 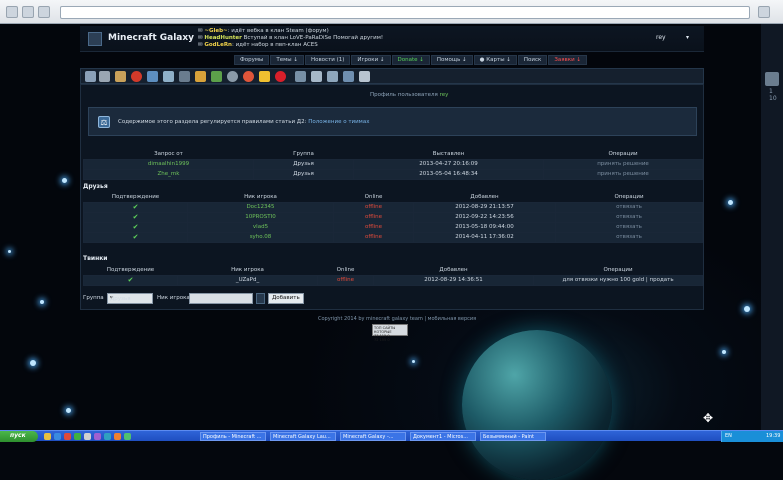 What do you see at coordinates (453, 280) in the screenshot?
I see `added-date: 2012-08-29 14:36:51` at bounding box center [453, 280].